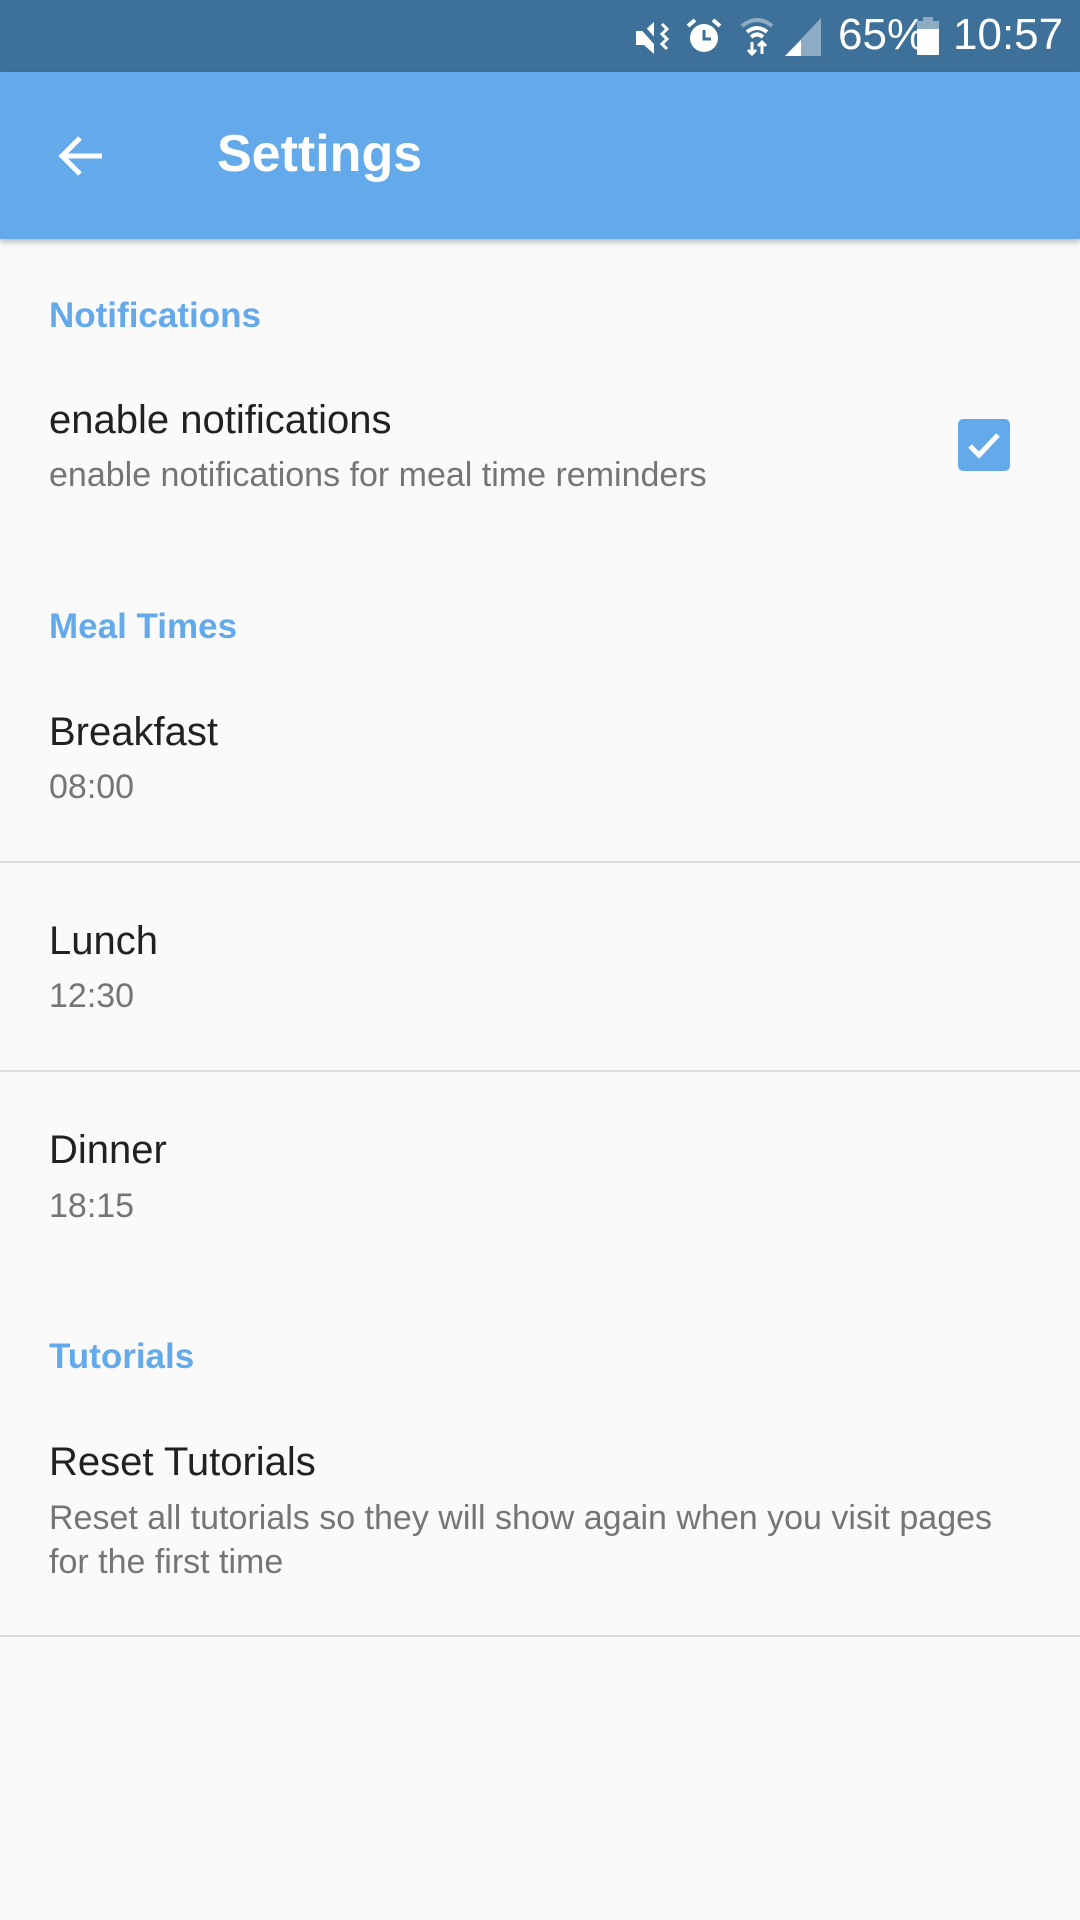 The height and width of the screenshot is (1920, 1080). I want to click on enable-notifications-checkbox, so click(984, 445).